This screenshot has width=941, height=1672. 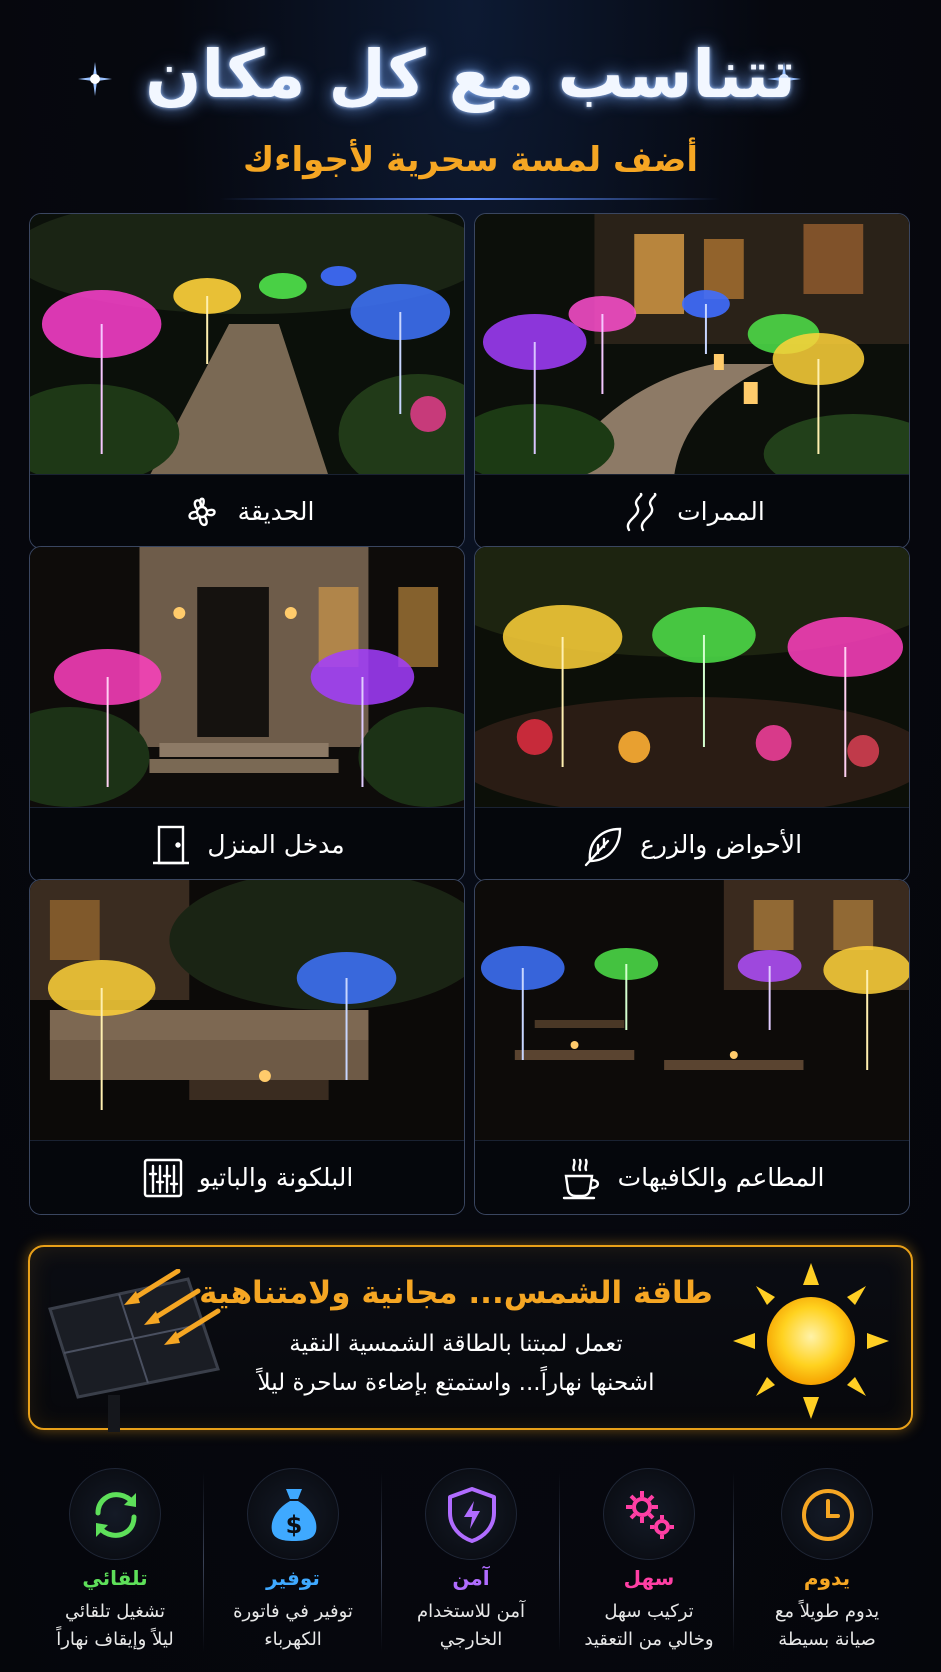 I want to click on feature-desc-line: آمن للاستخدام, so click(x=471, y=1611).